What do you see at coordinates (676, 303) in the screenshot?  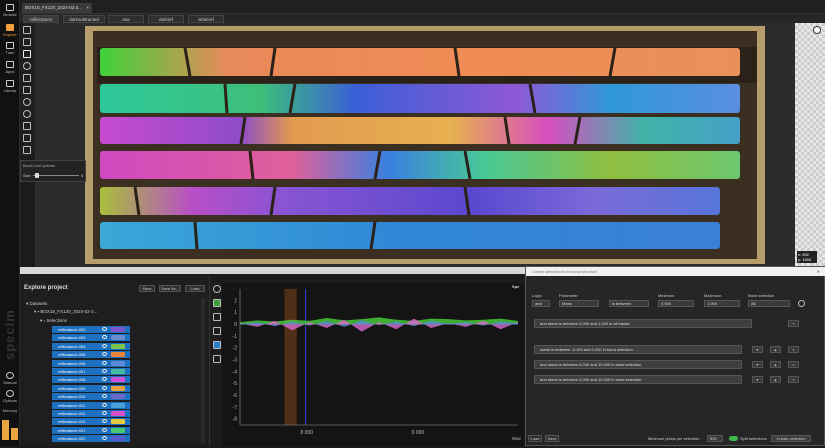 I see `minimum-input: 0.000` at bounding box center [676, 303].